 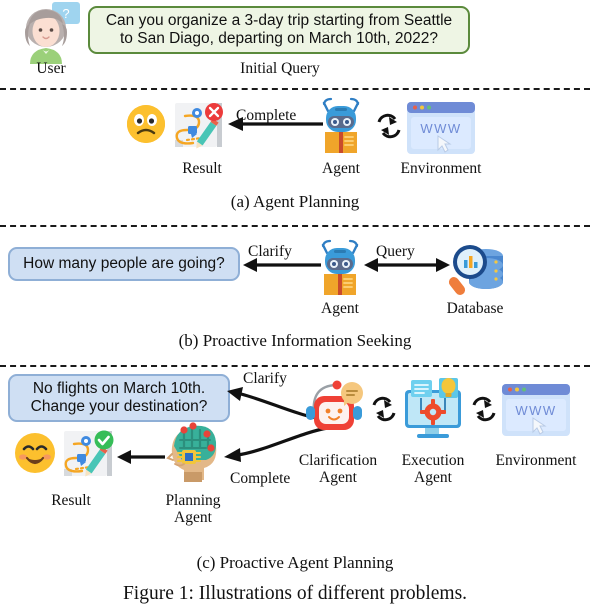 What do you see at coordinates (475, 308) in the screenshot?
I see `panel-b-database-label: Database` at bounding box center [475, 308].